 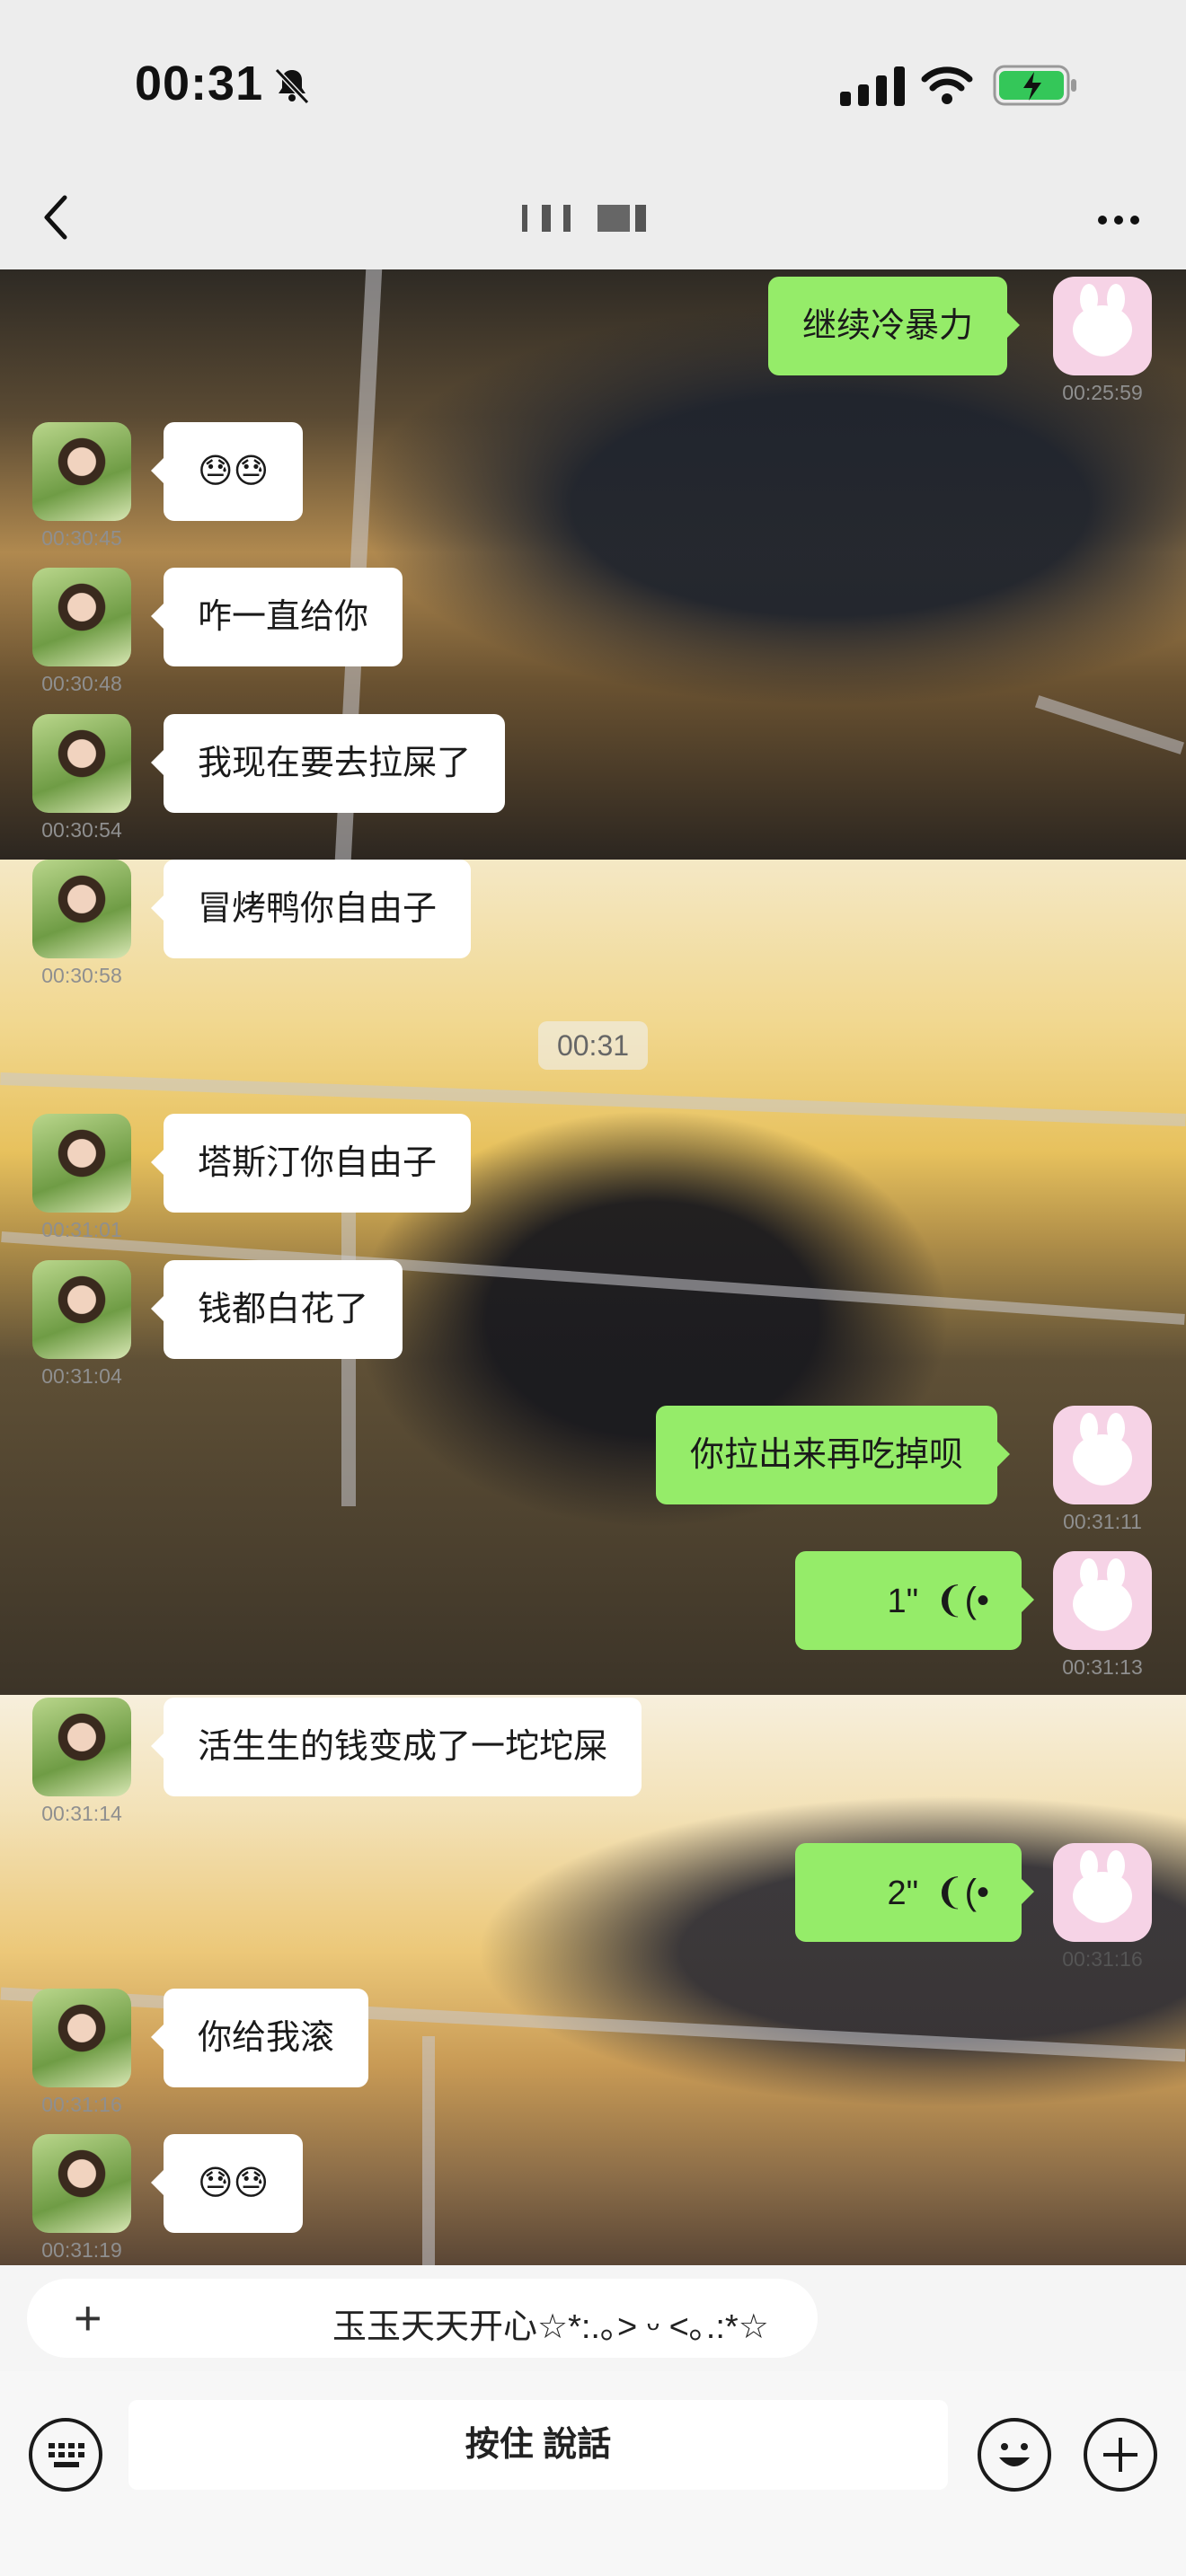 What do you see at coordinates (88, 2318) in the screenshot?
I see `plus-icon: +` at bounding box center [88, 2318].